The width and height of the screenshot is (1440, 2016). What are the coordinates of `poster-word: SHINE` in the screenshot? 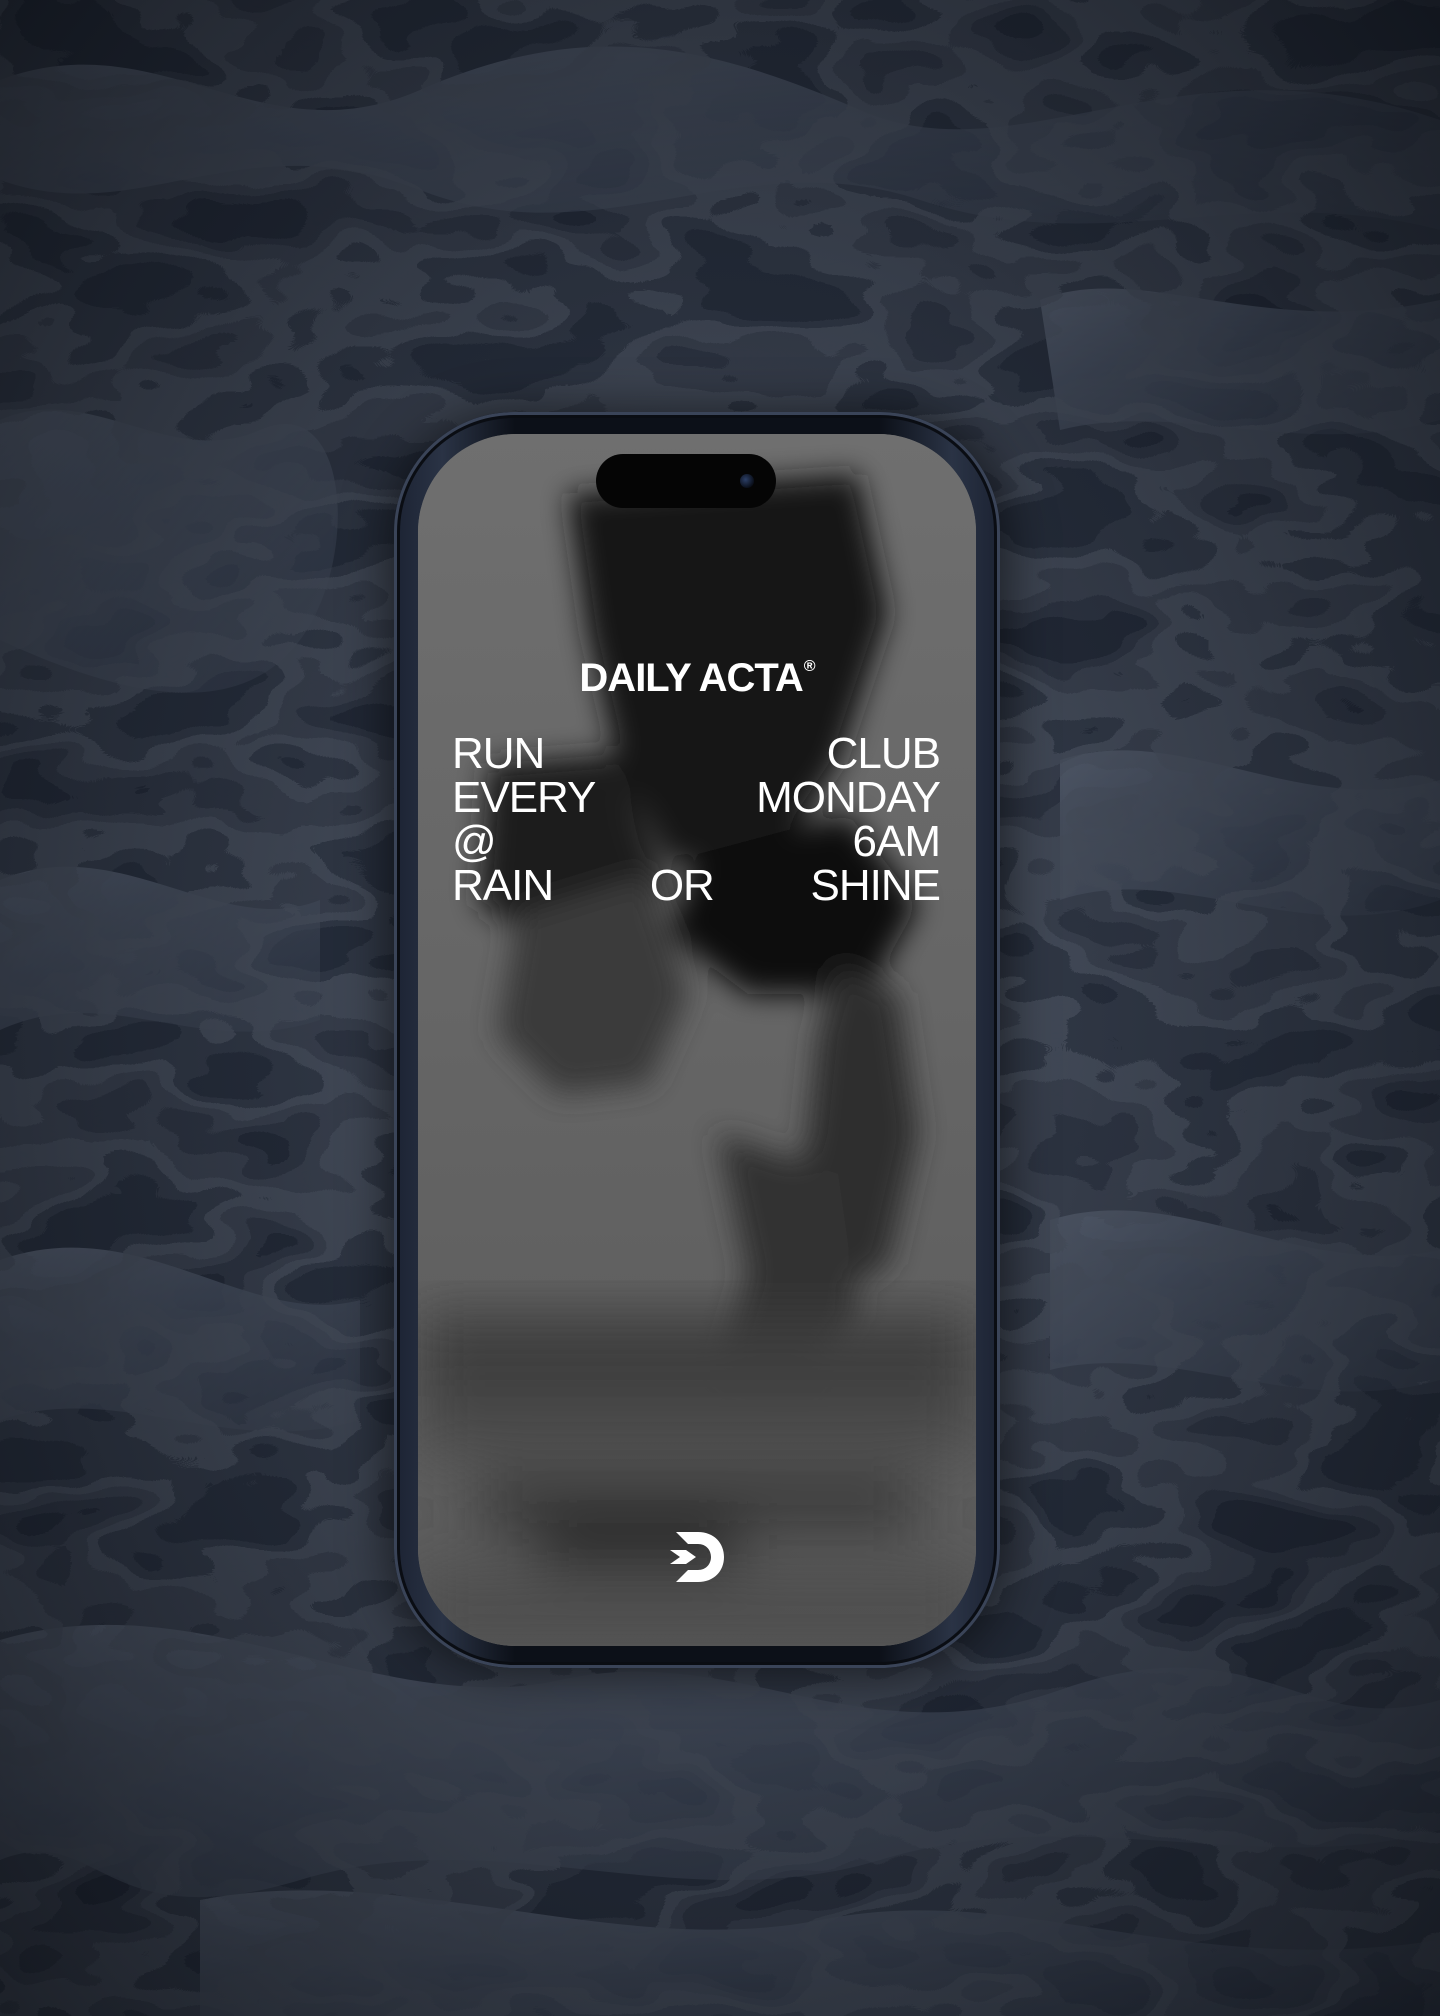 It's located at (875, 885).